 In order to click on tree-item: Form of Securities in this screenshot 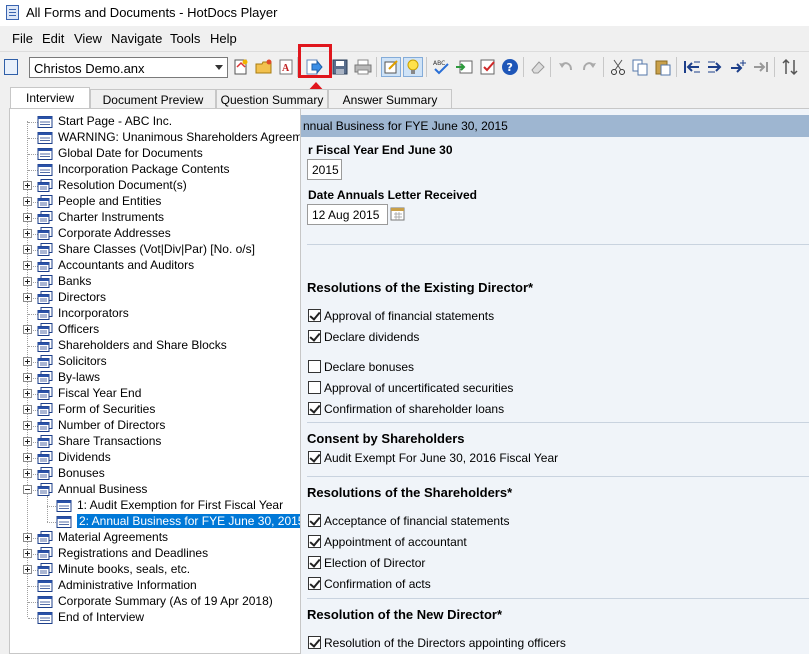, I will do `click(155, 410)`.